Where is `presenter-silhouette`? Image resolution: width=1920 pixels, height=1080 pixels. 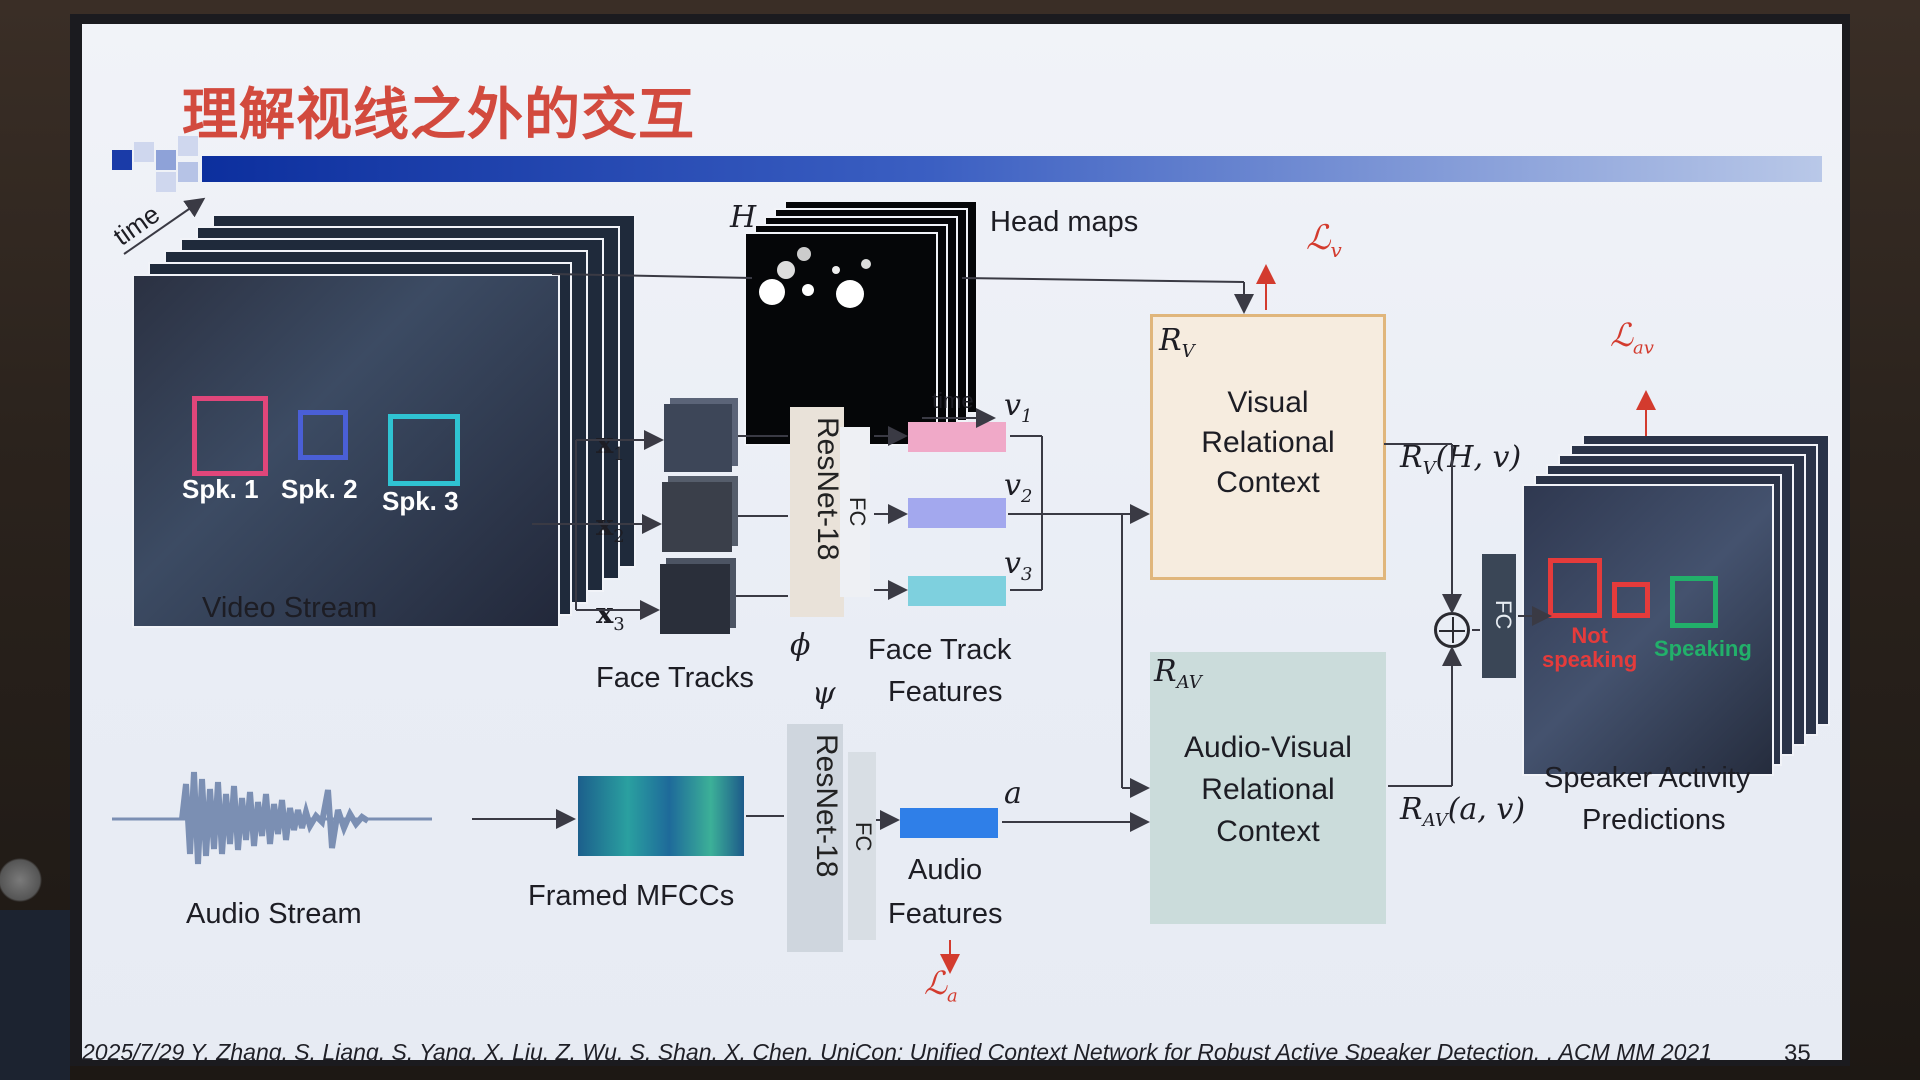 presenter-silhouette is located at coordinates (35, 965).